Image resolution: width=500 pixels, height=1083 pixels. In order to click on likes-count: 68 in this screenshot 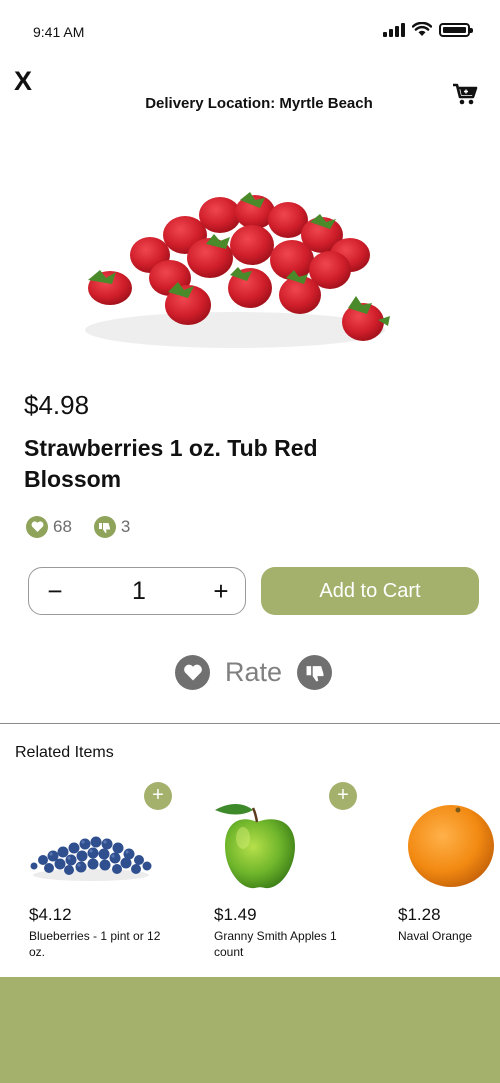, I will do `click(62, 526)`.